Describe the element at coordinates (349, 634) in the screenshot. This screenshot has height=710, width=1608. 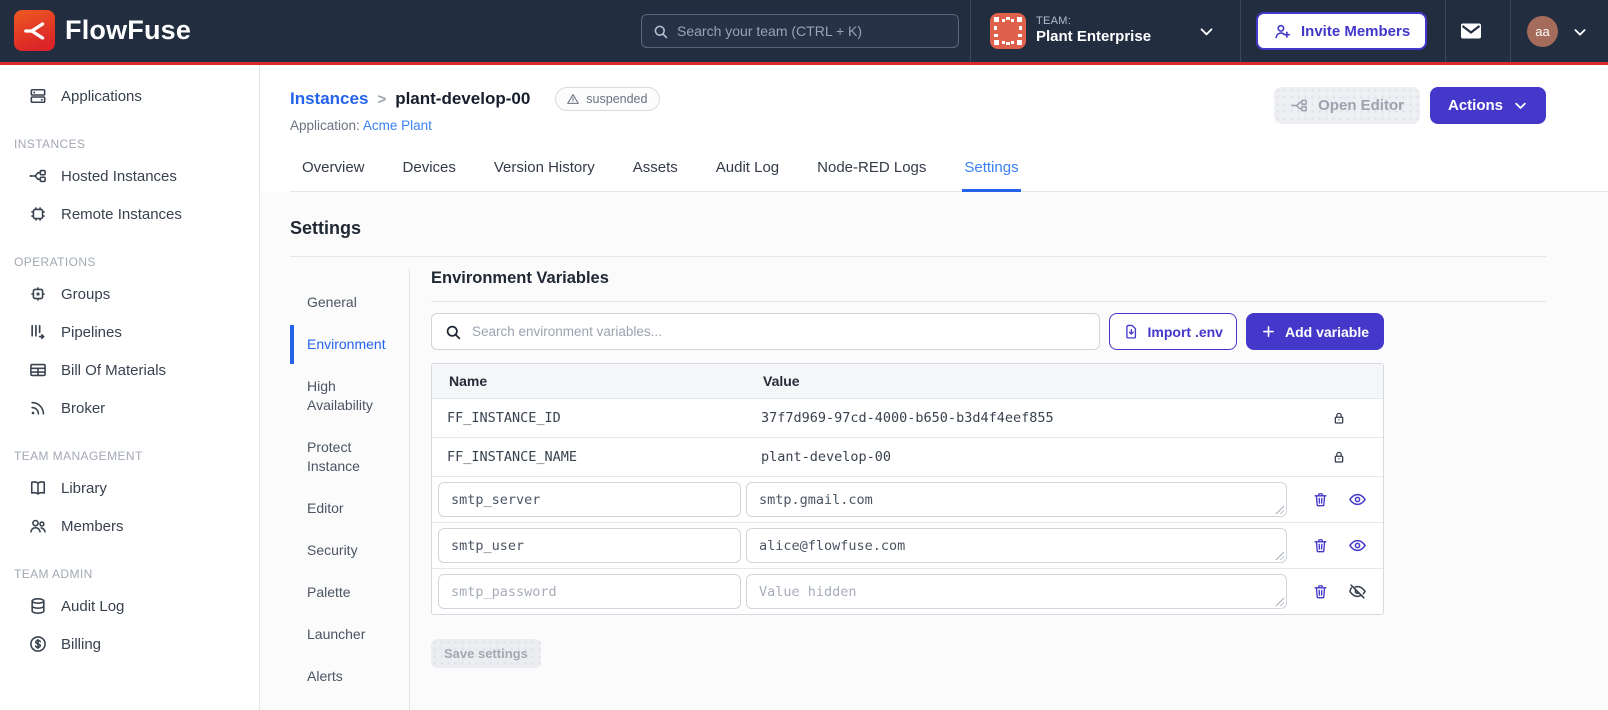
I see `settings-nav-launcher: Launcher` at that location.